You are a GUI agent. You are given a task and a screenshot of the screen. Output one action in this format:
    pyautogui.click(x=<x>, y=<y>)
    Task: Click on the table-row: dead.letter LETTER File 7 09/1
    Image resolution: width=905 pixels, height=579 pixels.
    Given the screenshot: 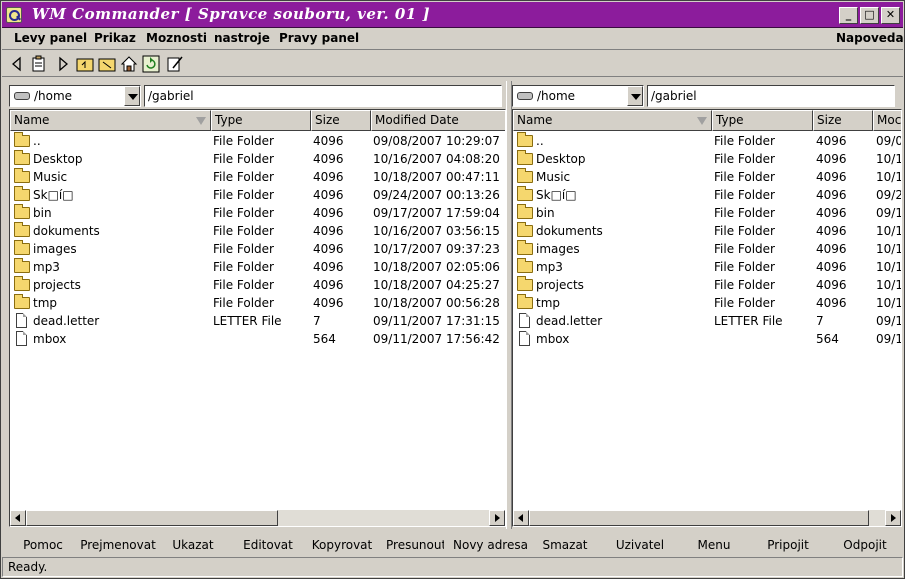 What is the action you would take?
    pyautogui.click(x=707, y=321)
    